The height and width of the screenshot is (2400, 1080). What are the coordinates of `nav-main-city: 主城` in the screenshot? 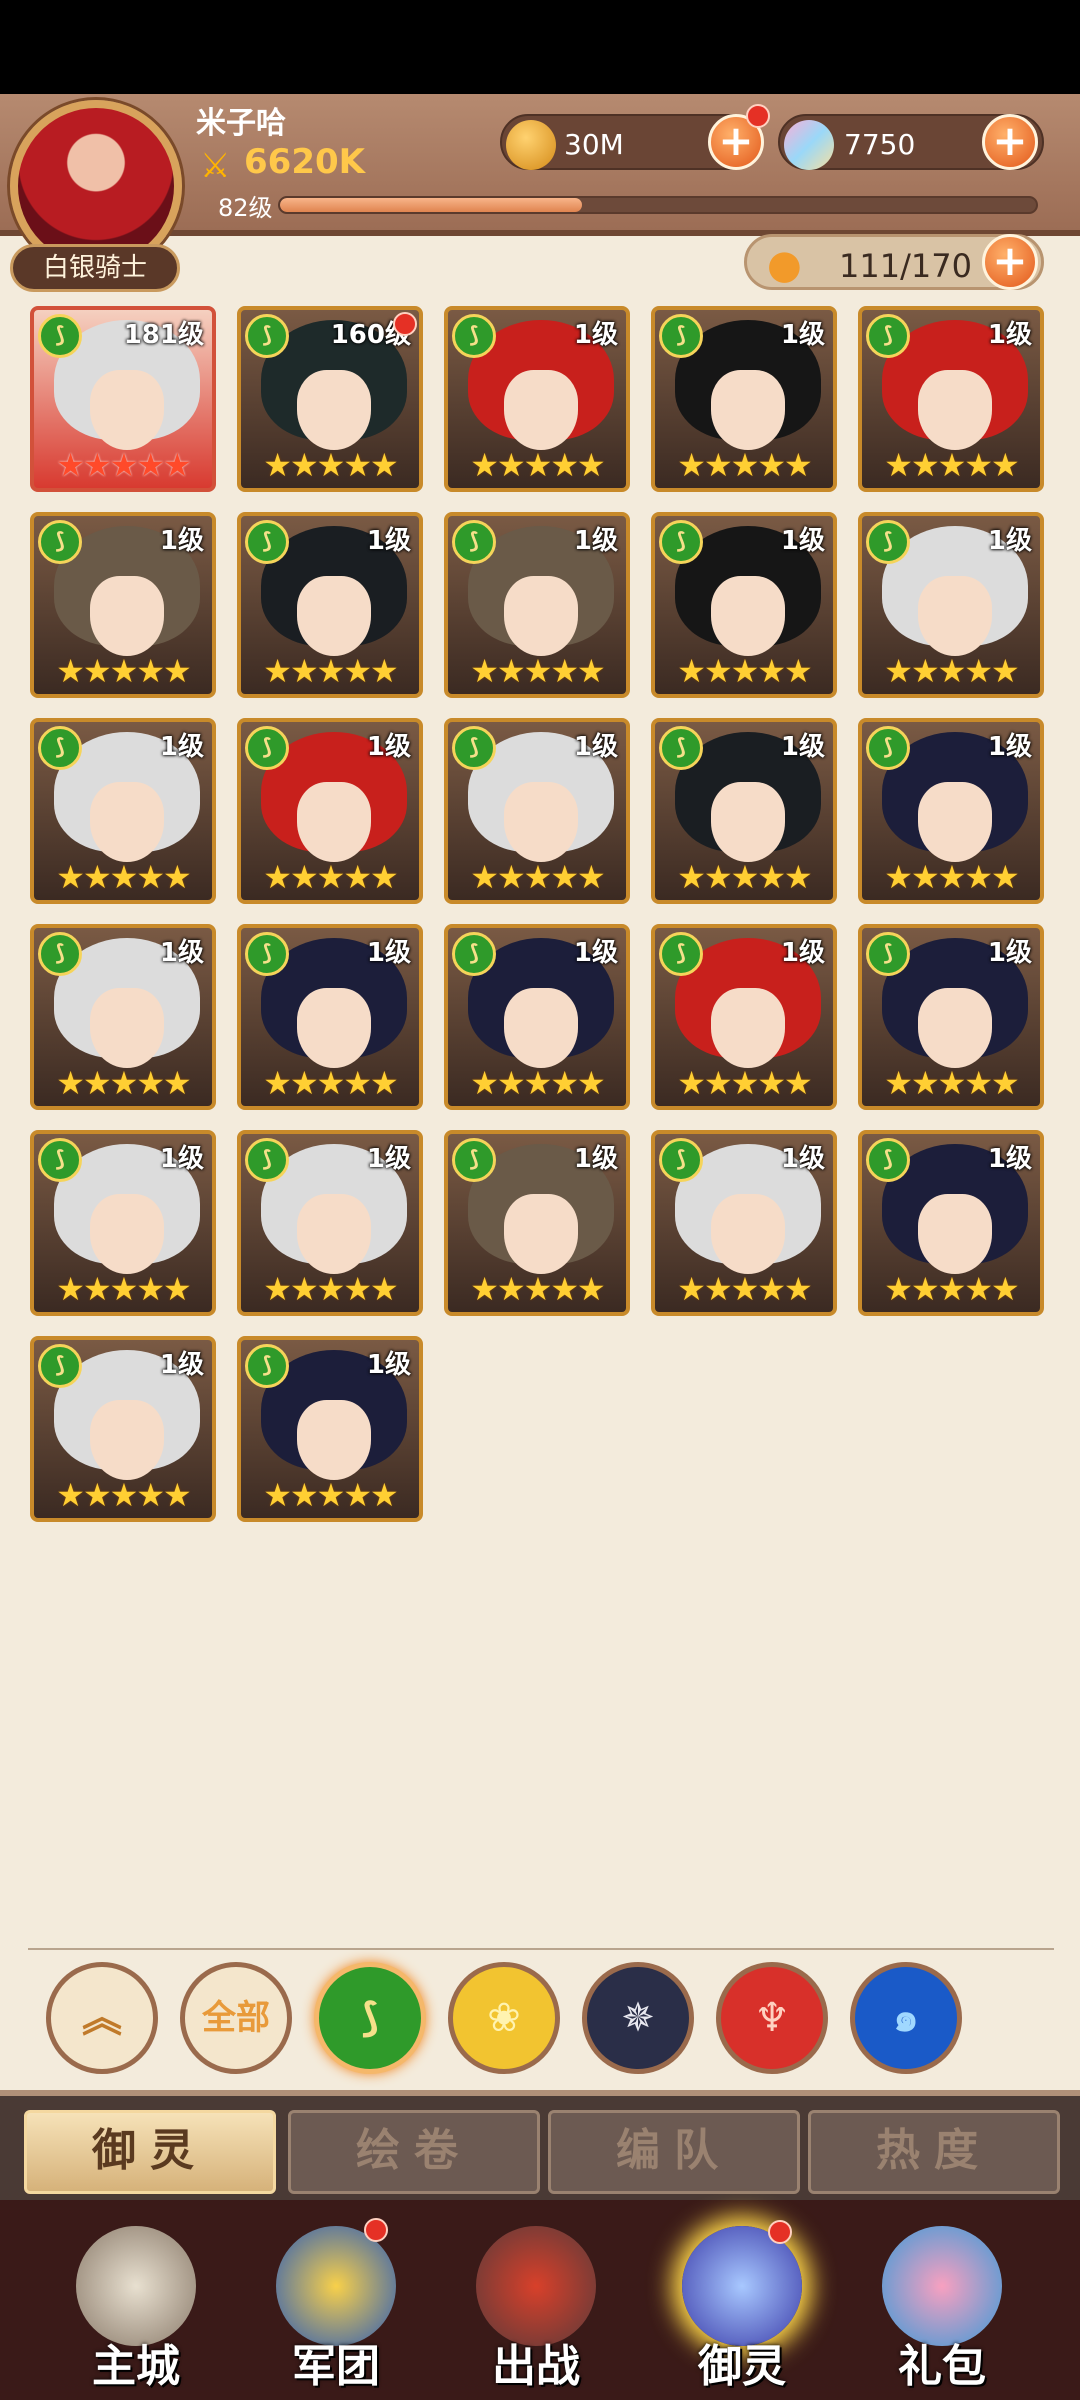 It's located at (136, 2309).